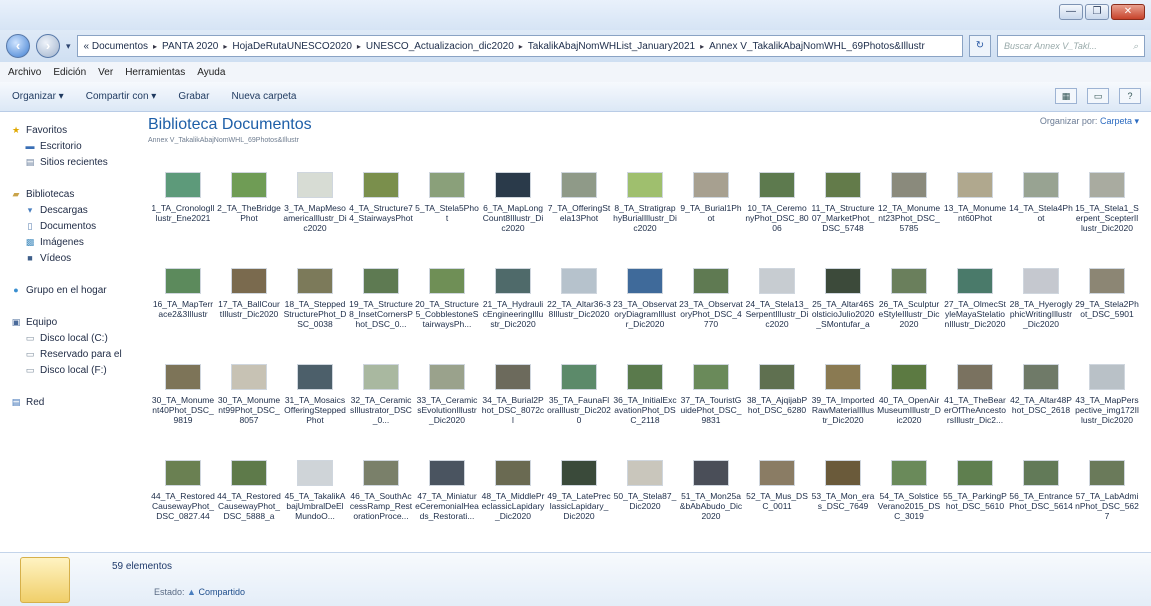 The height and width of the screenshot is (606, 1151). Describe the element at coordinates (777, 500) in the screenshot. I see `file-item: 52_TA_Mus_DSC_0011` at that location.